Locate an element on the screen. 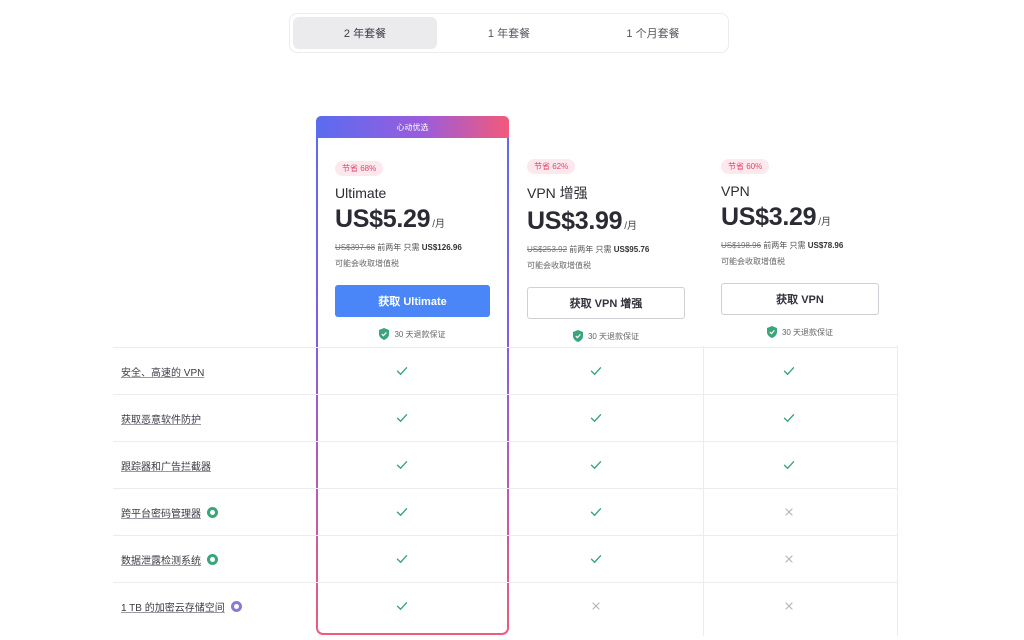 The width and height of the screenshot is (1024, 640). billing-info: US$253.92 前两年 只需 US$95.76 is located at coordinates (606, 249).